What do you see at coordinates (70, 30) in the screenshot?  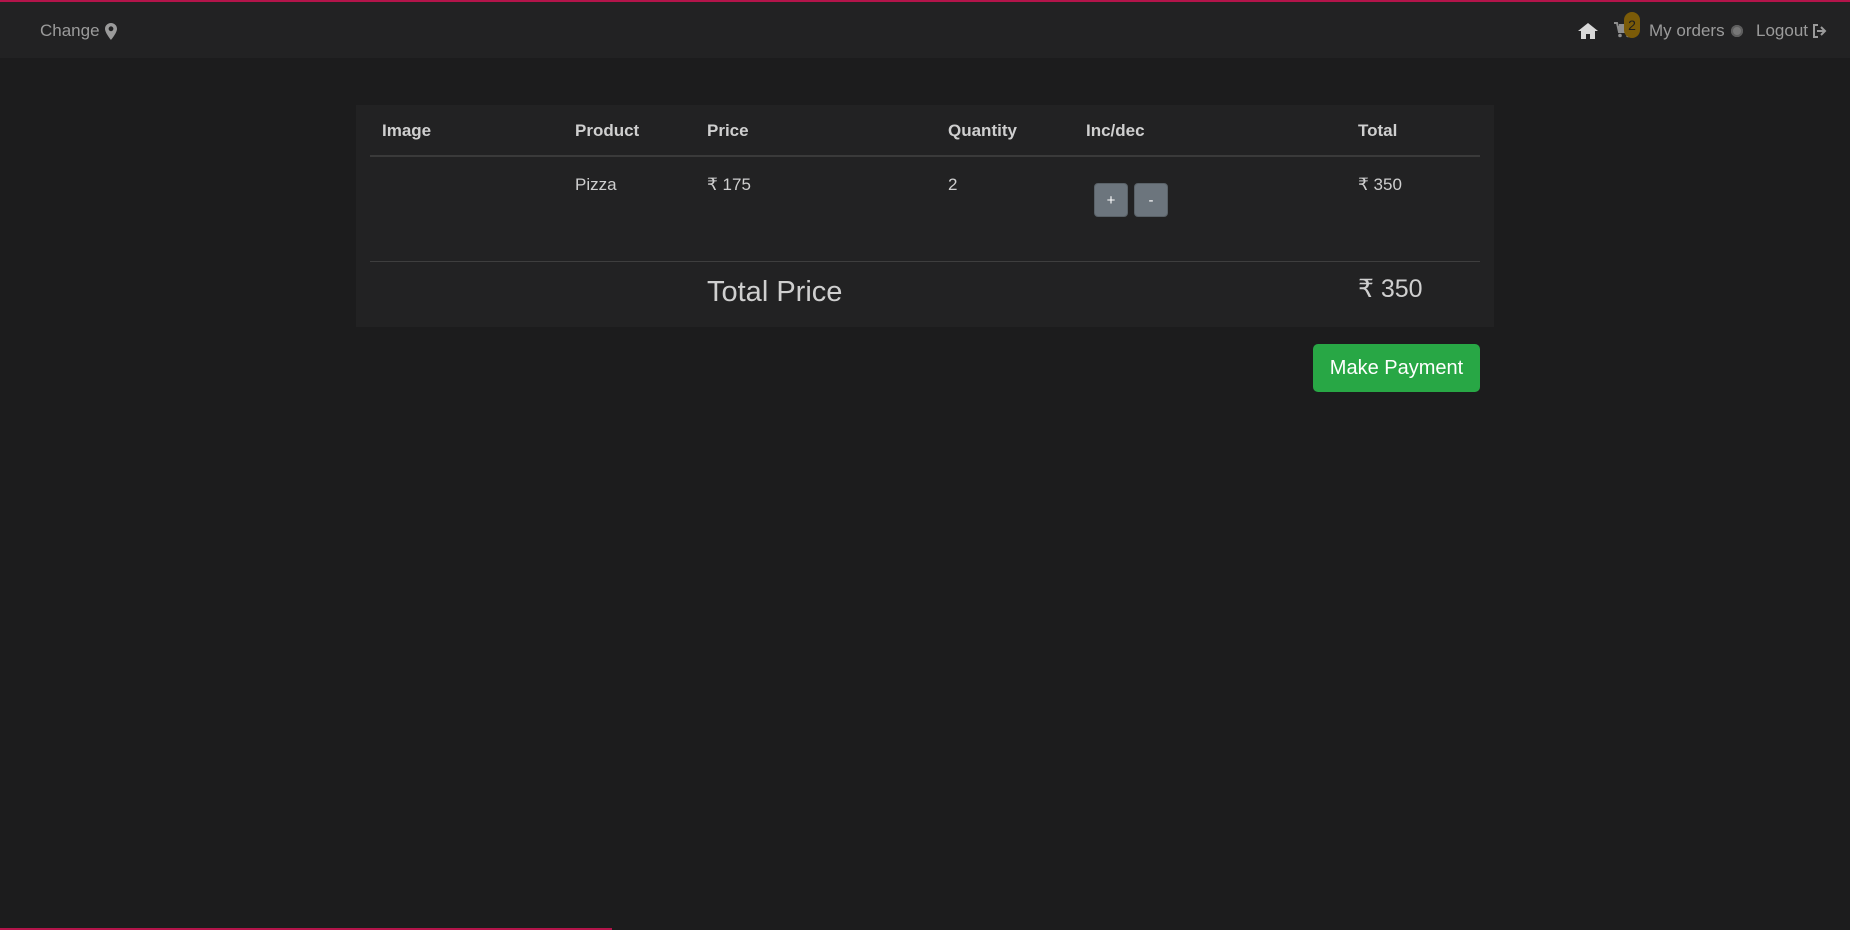 I see `change-label: Change` at bounding box center [70, 30].